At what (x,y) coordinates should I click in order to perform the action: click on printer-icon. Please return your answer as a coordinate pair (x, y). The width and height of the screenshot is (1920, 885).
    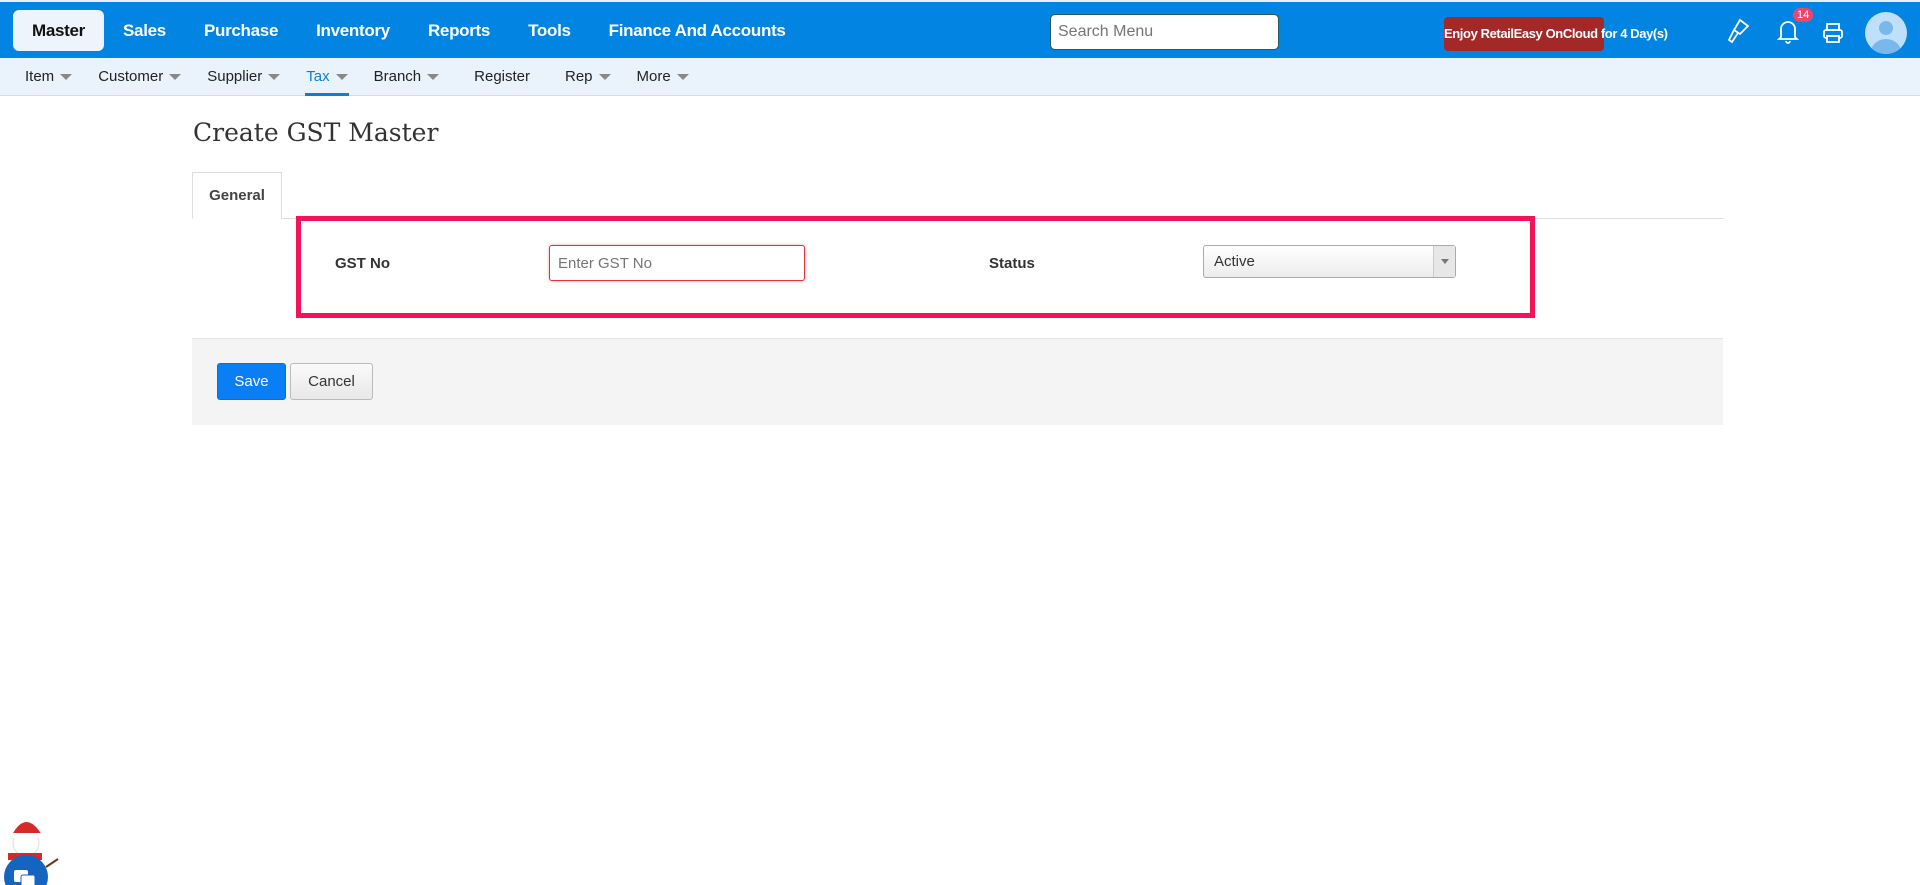
    Looking at the image, I should click on (1833, 33).